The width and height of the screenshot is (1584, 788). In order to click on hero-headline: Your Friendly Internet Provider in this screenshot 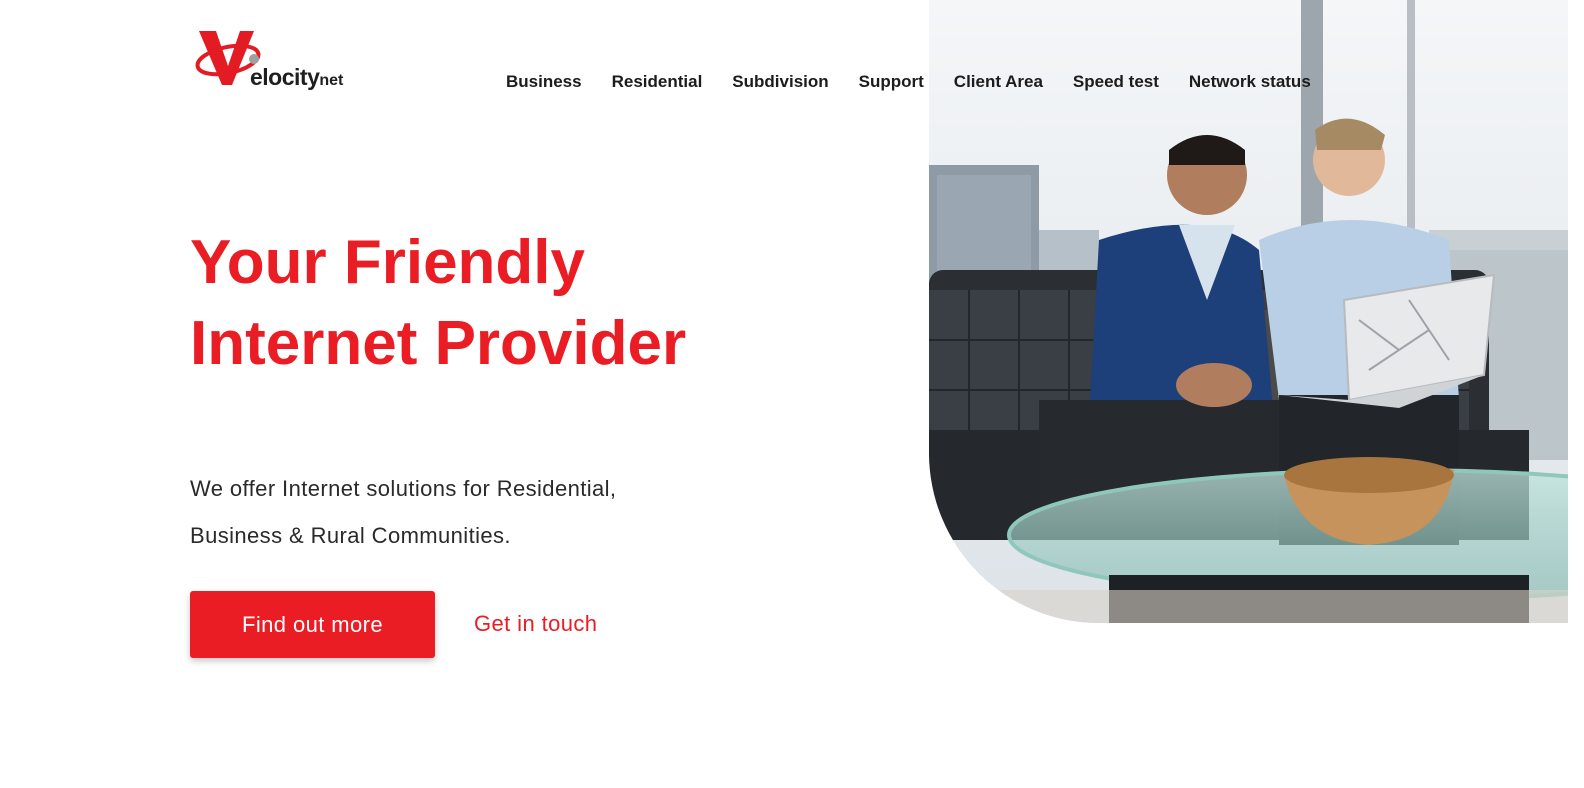, I will do `click(510, 303)`.